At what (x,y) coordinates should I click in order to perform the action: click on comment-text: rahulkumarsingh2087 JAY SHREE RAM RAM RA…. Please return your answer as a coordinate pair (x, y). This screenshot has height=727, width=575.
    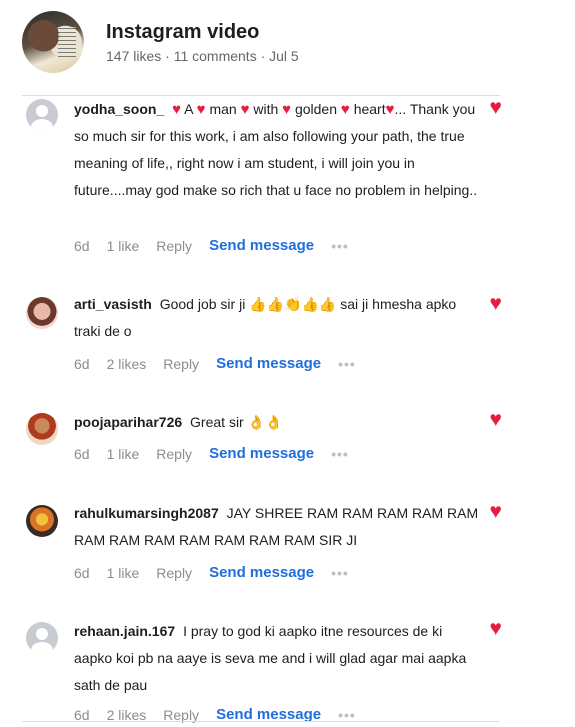
    Looking at the image, I should click on (276, 527).